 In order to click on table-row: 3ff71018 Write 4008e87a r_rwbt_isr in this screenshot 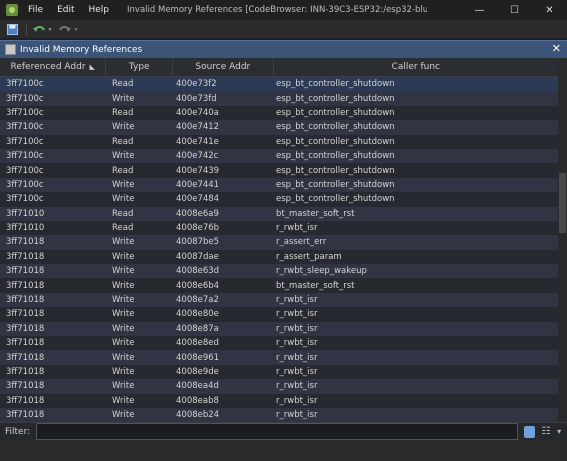, I will do `click(279, 329)`.